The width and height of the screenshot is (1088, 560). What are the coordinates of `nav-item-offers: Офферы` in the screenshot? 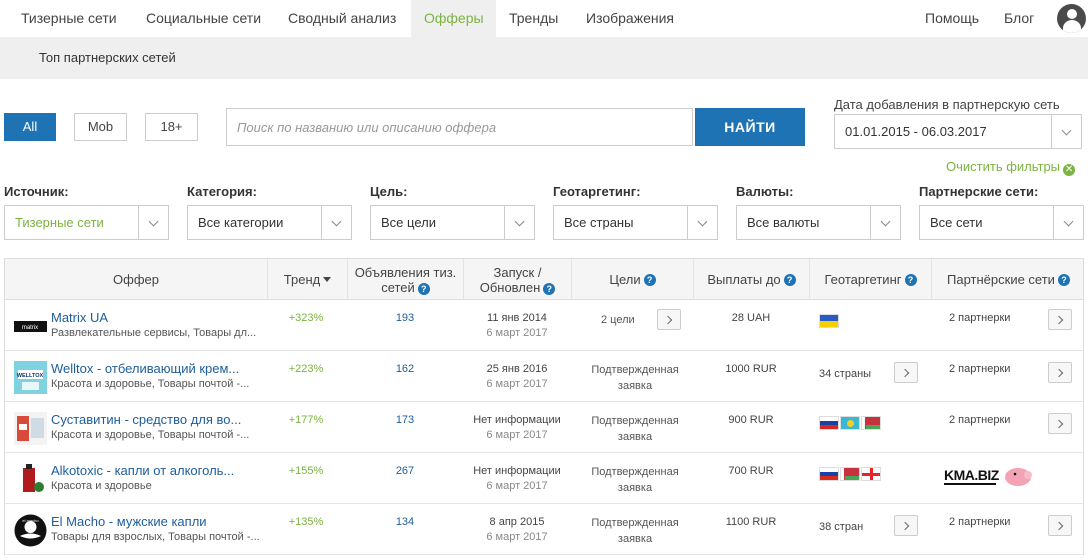 It's located at (453, 18).